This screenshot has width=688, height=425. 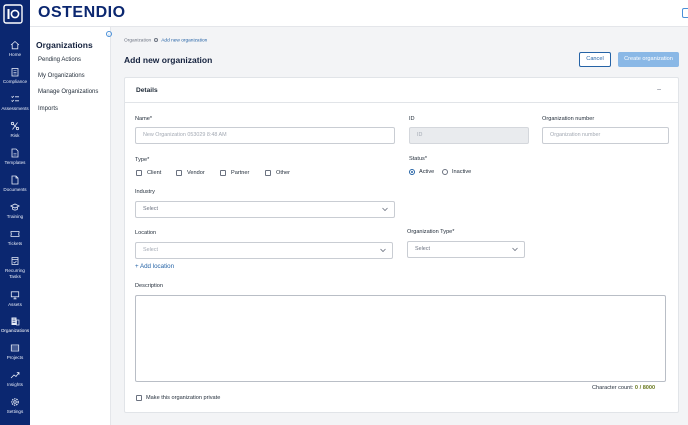 I want to click on top-header: OSTENDIO, so click(x=359, y=13).